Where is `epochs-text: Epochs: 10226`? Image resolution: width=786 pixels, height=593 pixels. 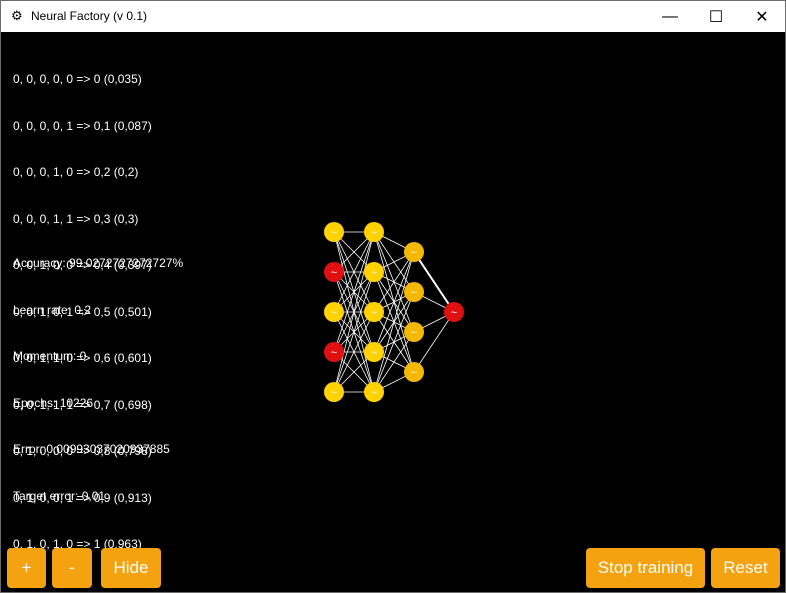 epochs-text: Epochs: 10226 is located at coordinates (53, 402).